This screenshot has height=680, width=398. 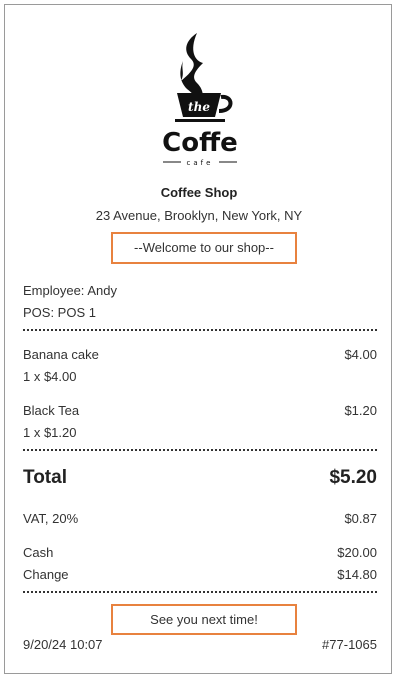 I want to click on shop-address: 23 Avenue, Brooklyn, New York, NY, so click(x=199, y=215).